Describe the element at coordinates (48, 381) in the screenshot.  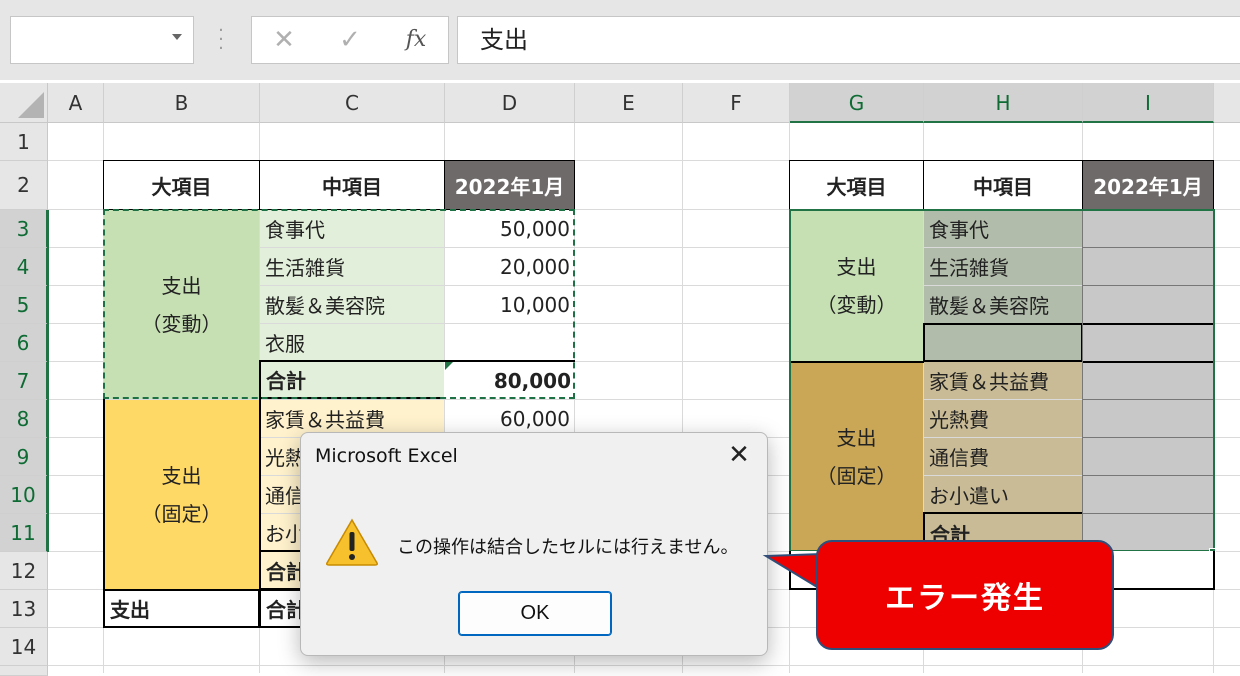
I see `row-selection-bar` at that location.